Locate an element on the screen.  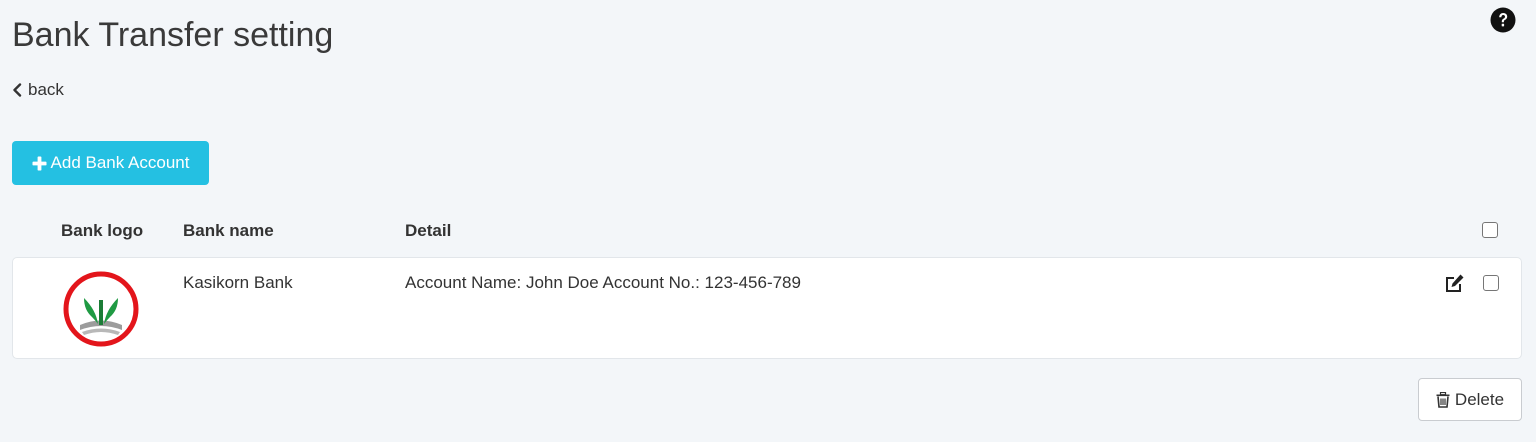
column-header-detail: Detail is located at coordinates (428, 230).